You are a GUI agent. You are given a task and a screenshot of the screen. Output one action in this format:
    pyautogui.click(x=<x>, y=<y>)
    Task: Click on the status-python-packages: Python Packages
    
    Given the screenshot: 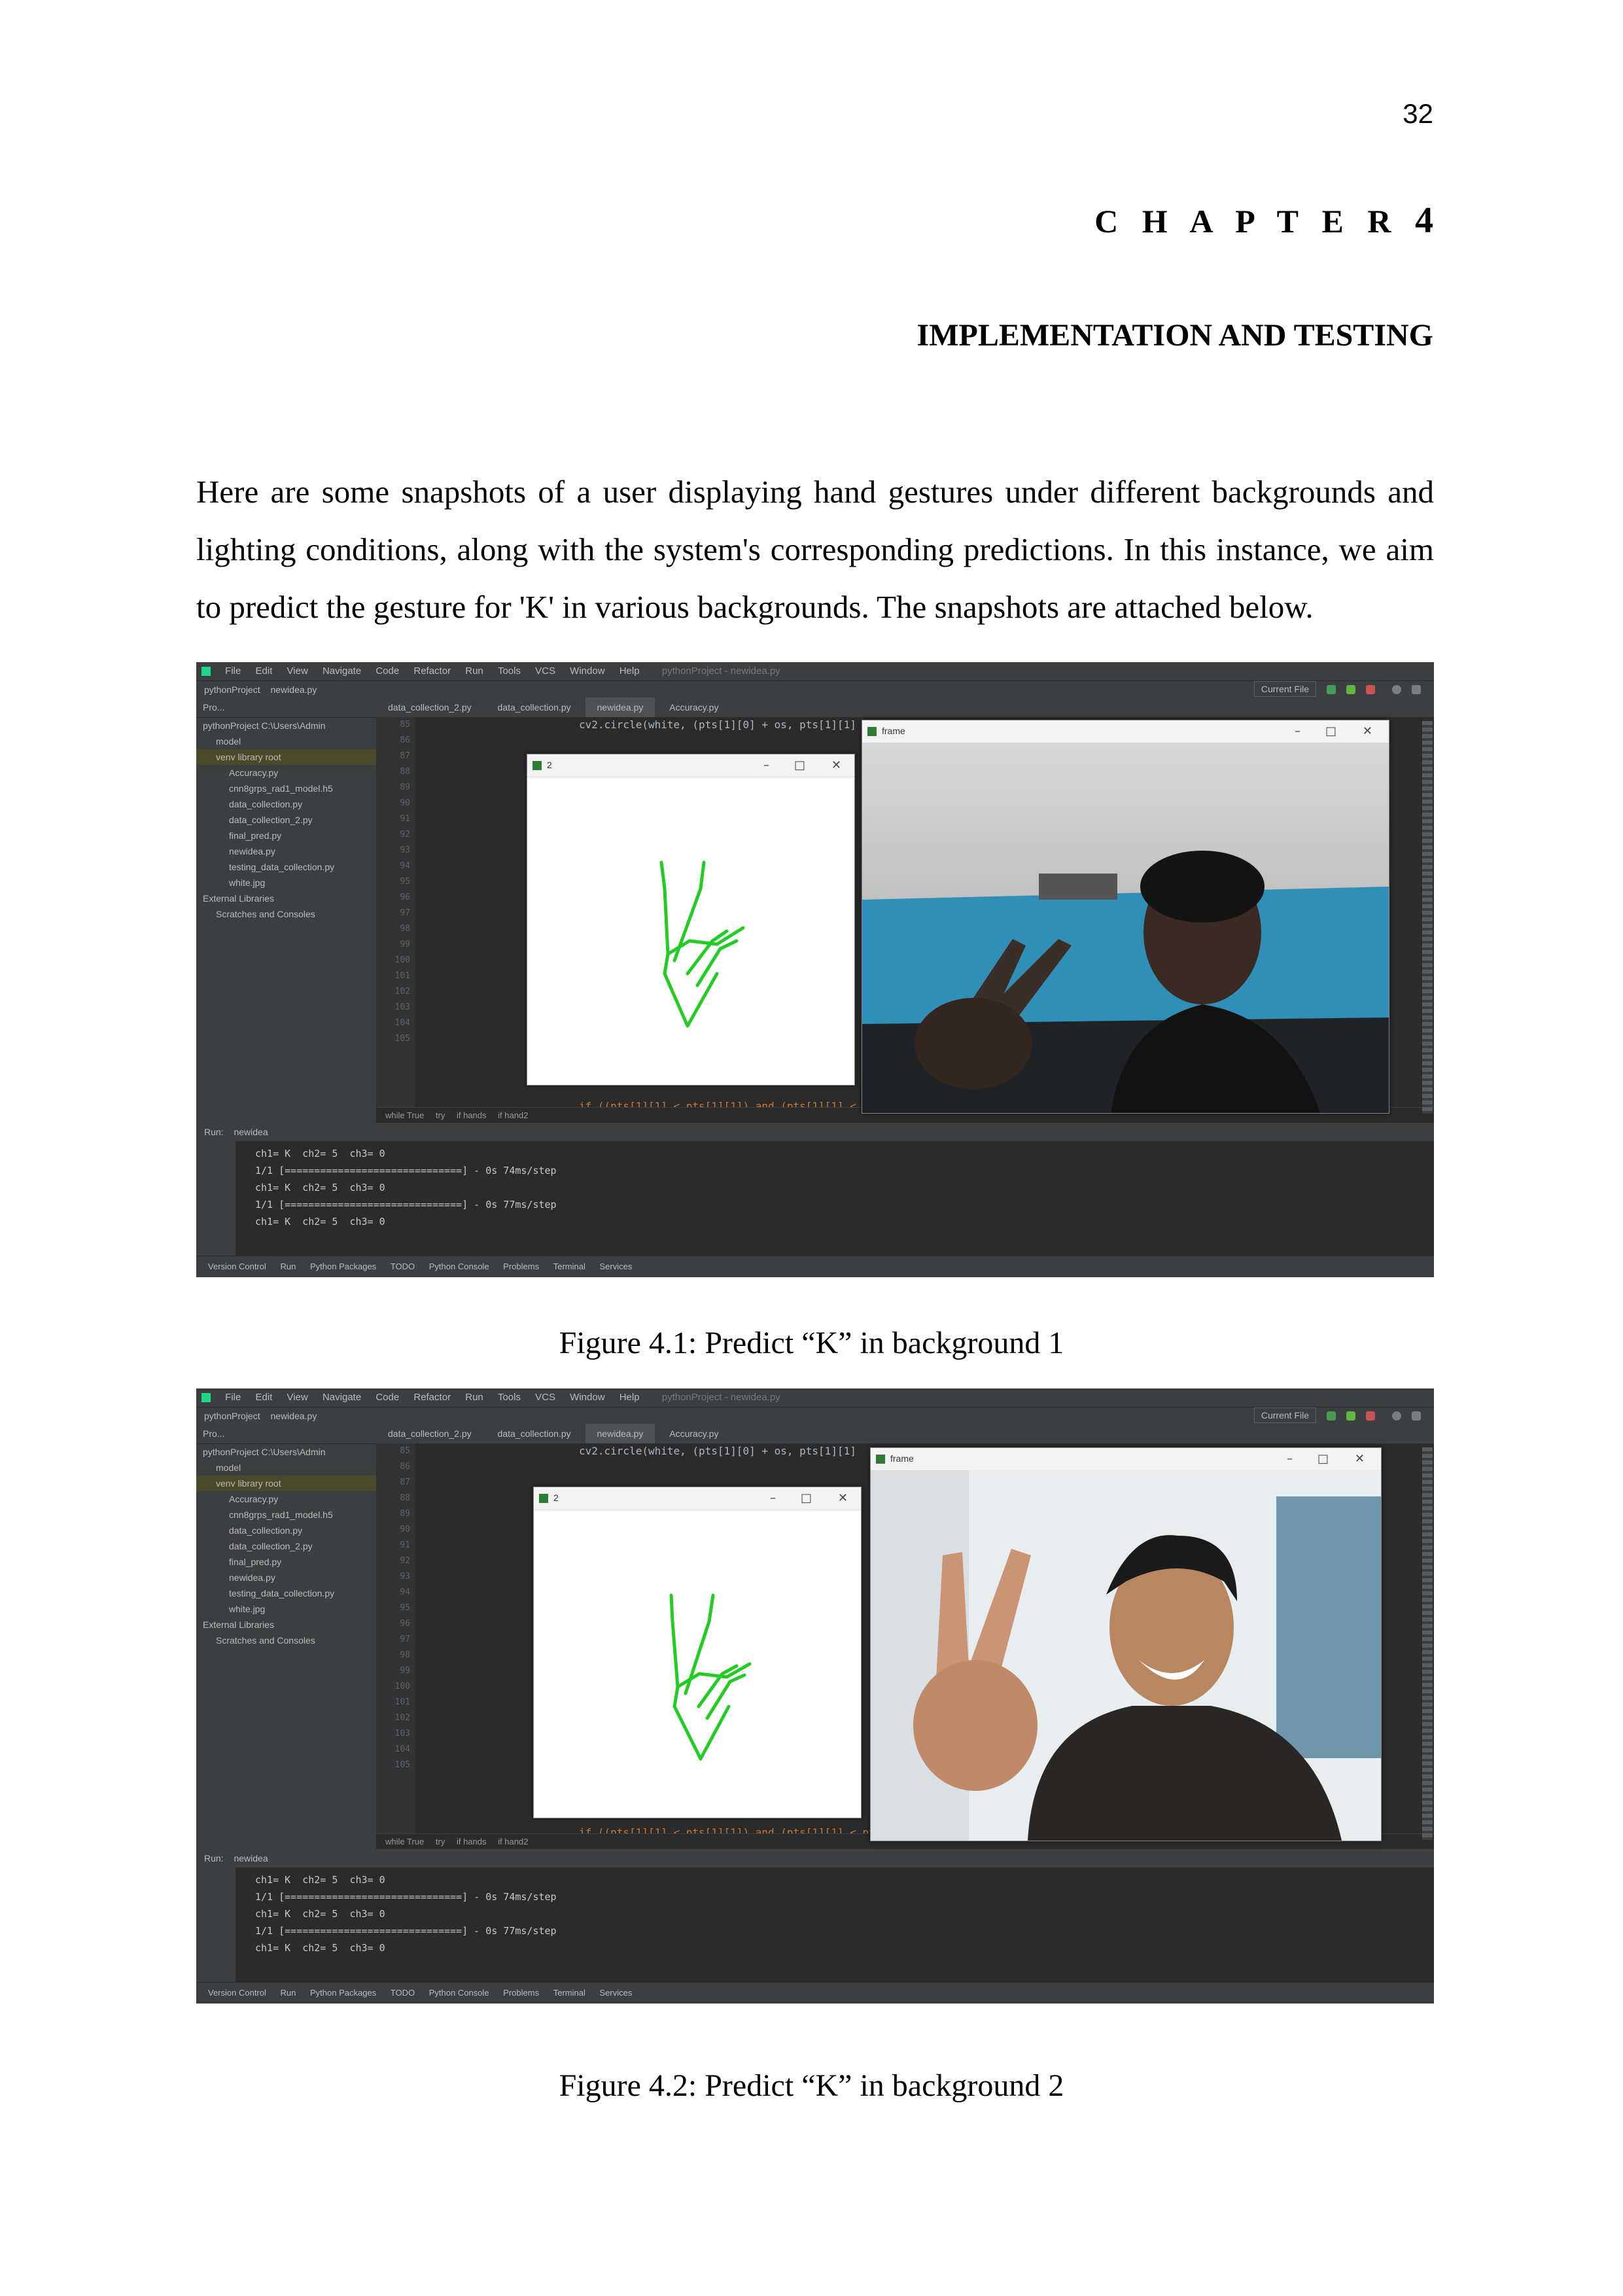 What is the action you would take?
    pyautogui.click(x=343, y=1993)
    